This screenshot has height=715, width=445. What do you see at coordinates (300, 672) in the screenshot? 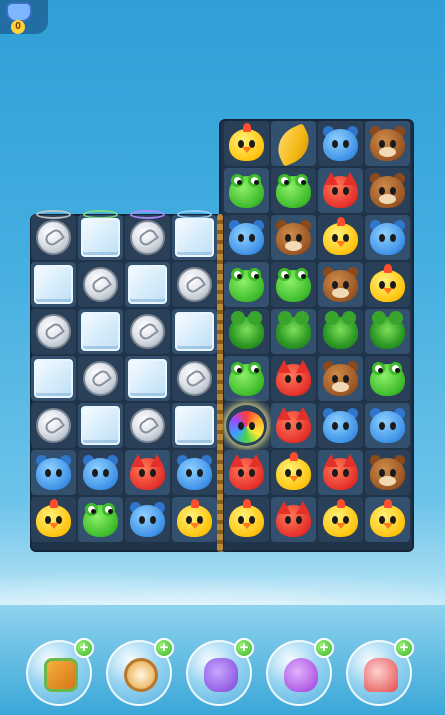
I see `booster-fish: +` at bounding box center [300, 672].